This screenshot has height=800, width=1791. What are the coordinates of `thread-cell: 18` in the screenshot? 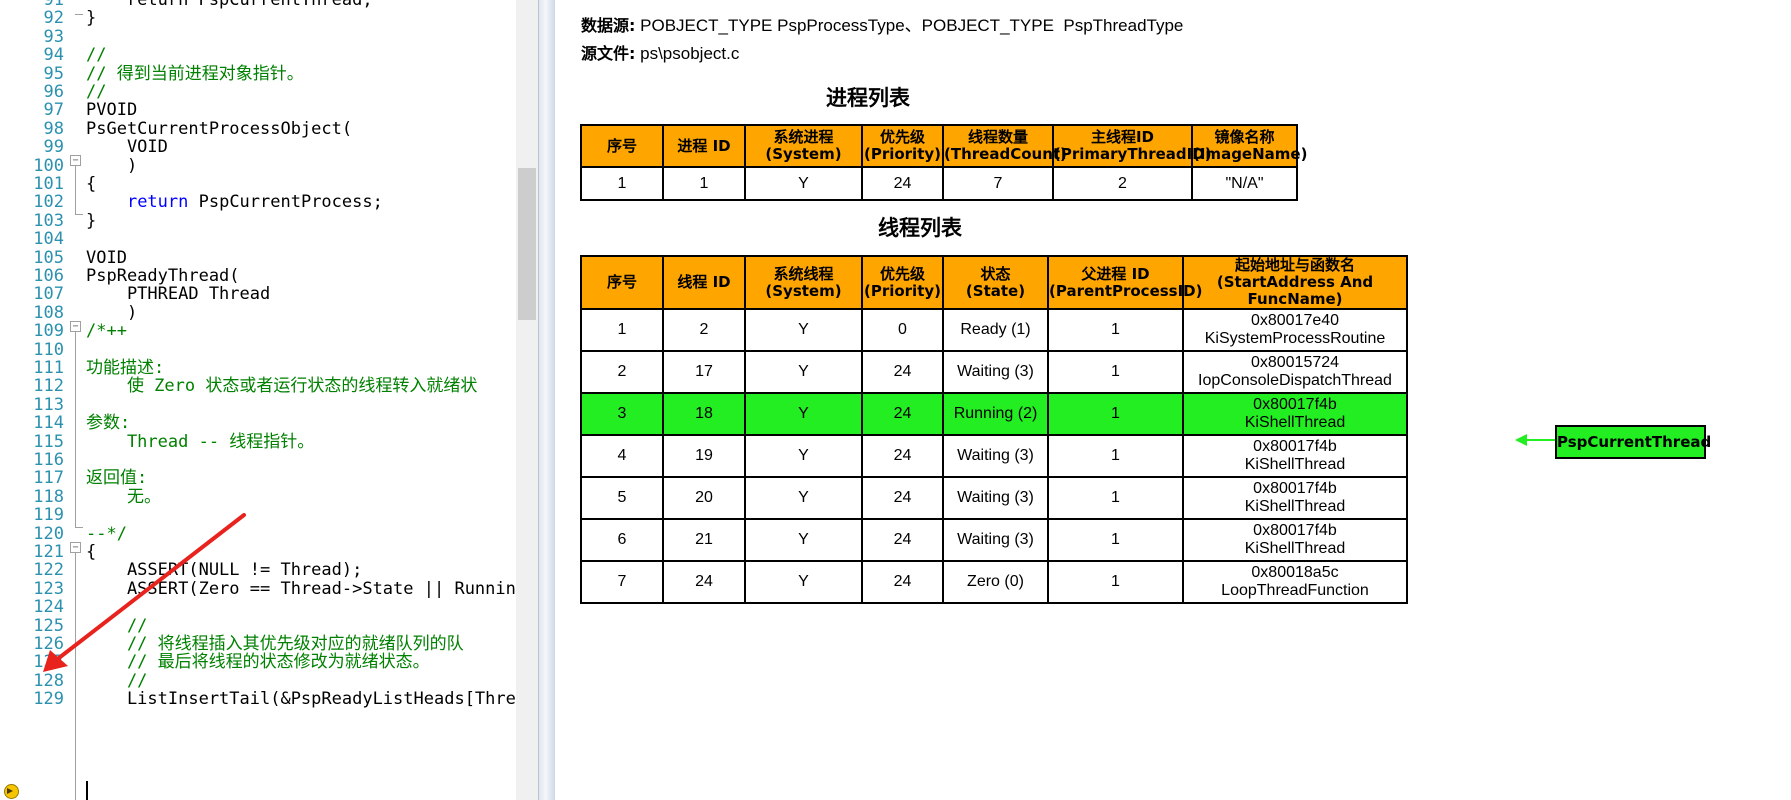 It's located at (704, 414).